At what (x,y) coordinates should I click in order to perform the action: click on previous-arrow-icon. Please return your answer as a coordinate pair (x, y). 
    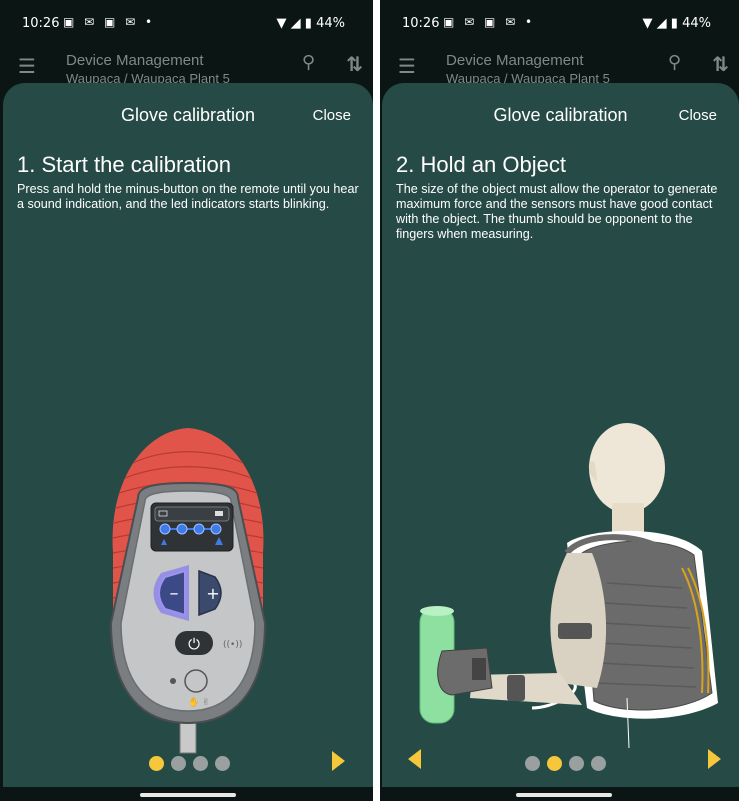
    Looking at the image, I should click on (414, 759).